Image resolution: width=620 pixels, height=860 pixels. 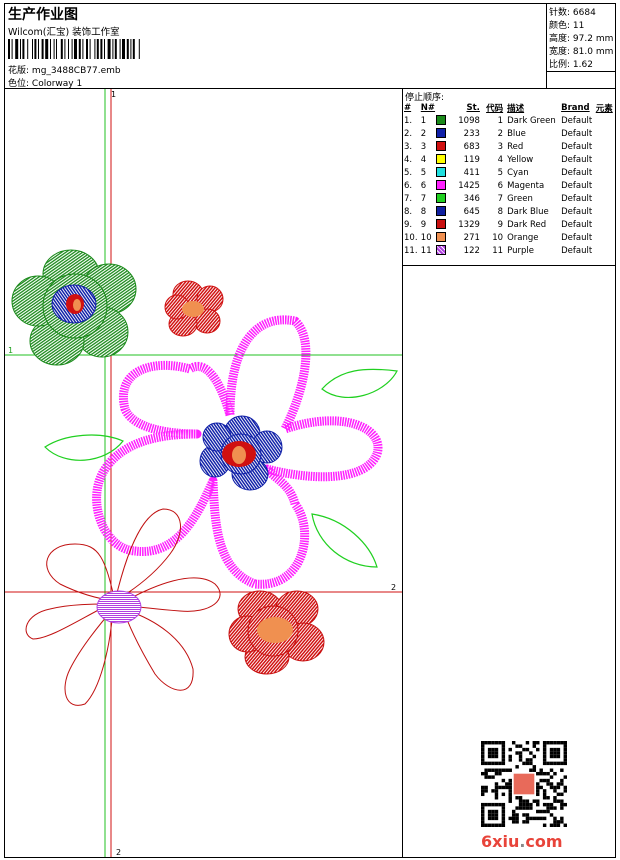 I want to click on site-watermark: 6xiu.com, so click(x=522, y=841).